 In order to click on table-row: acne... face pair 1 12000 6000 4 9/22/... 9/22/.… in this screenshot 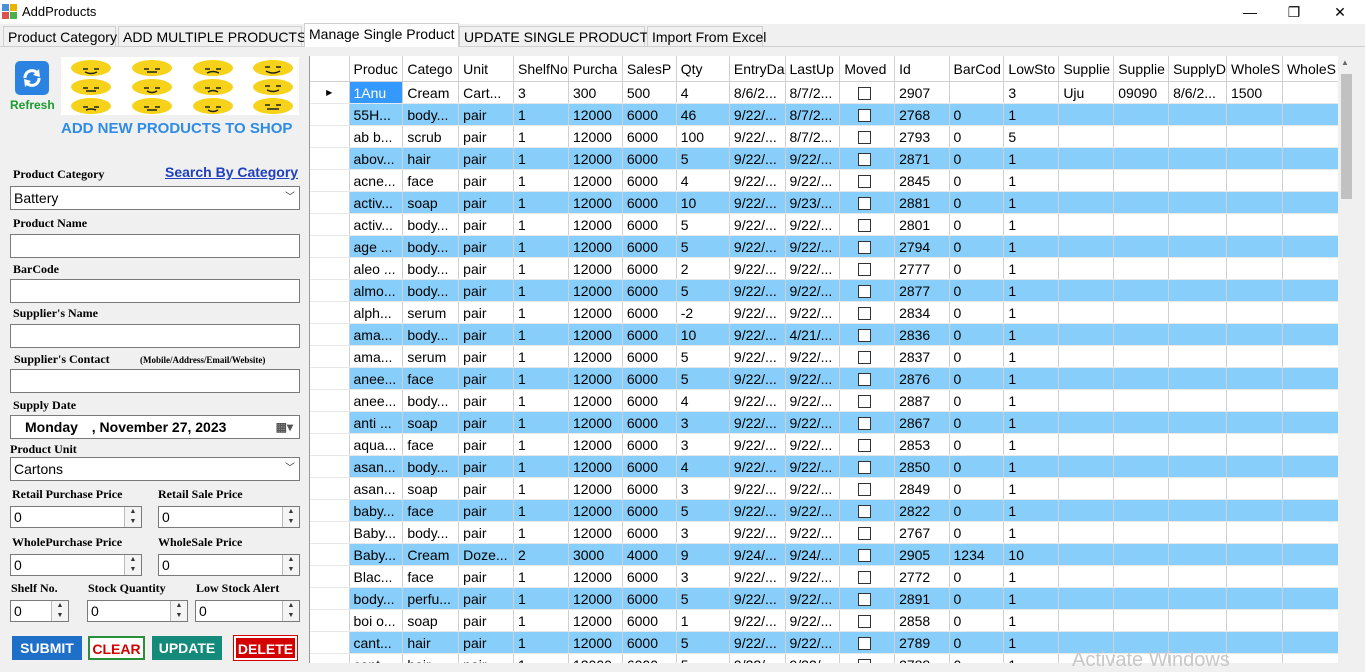, I will do `click(824, 180)`.